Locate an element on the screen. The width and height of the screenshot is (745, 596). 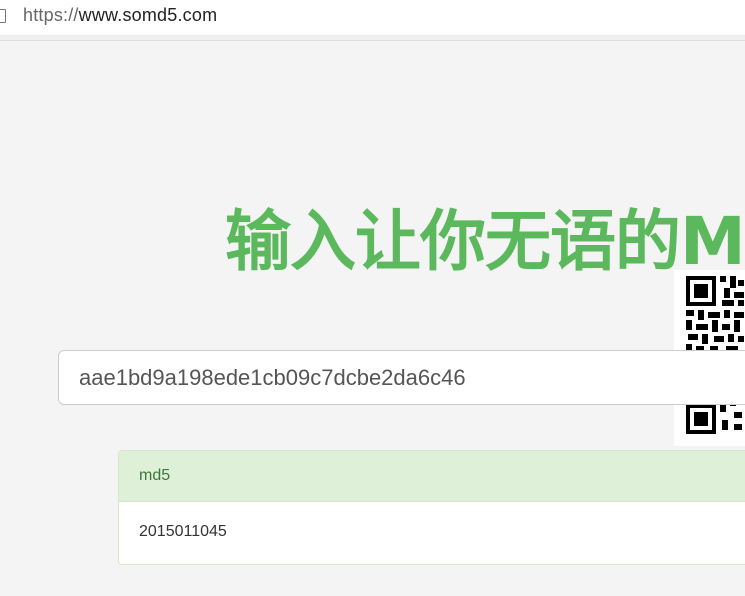
url-scheme: https:// is located at coordinates (51, 15).